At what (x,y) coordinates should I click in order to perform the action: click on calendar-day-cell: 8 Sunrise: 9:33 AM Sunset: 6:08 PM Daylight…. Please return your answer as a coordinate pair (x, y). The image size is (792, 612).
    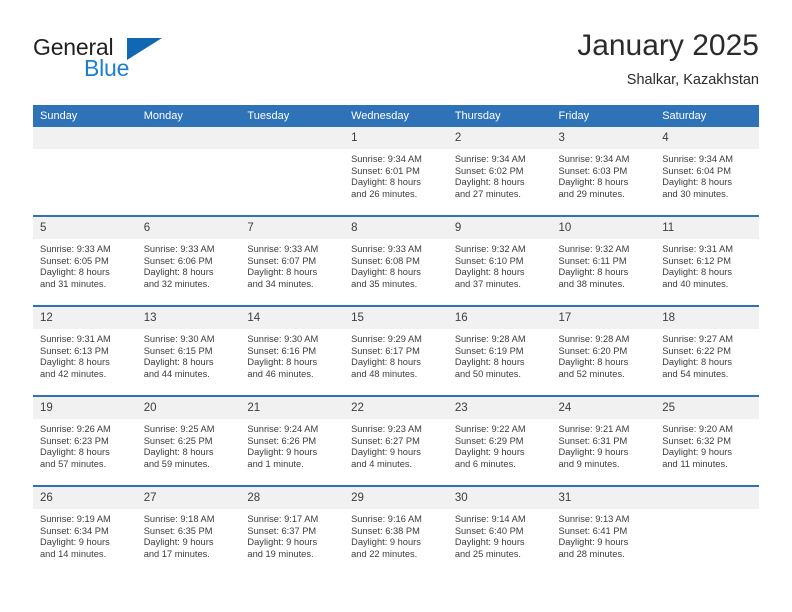
    Looking at the image, I should click on (396, 260).